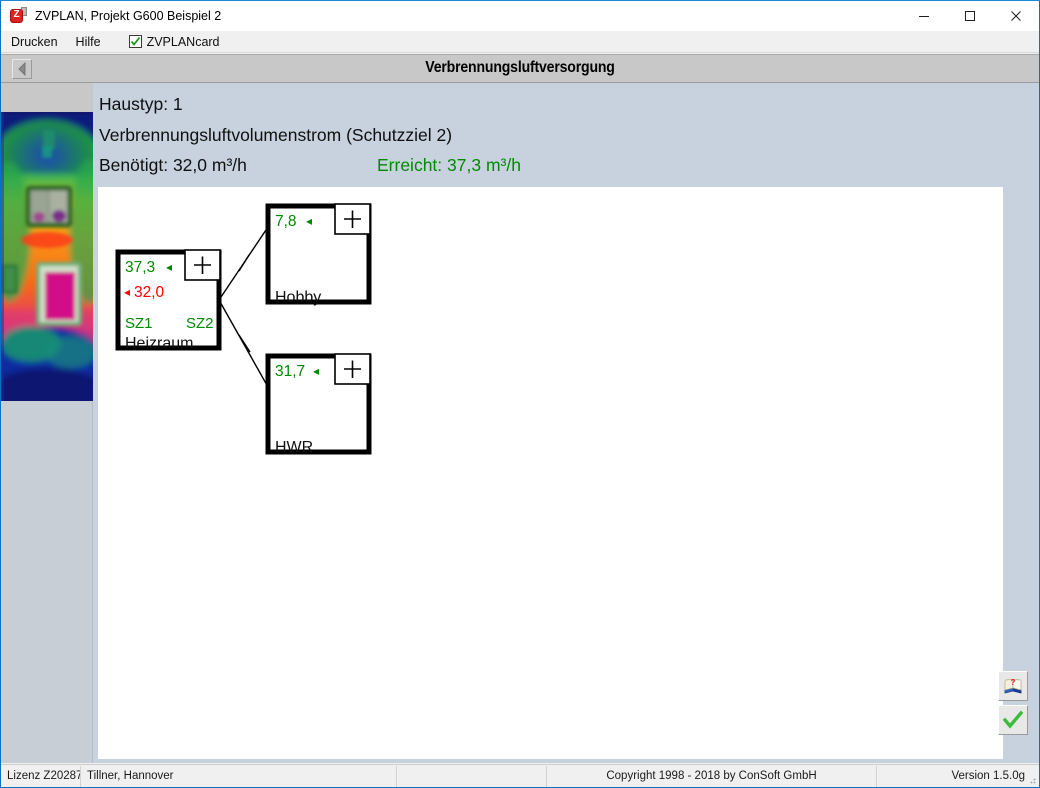 This screenshot has width=1040, height=788. What do you see at coordinates (47, 97) in the screenshot?
I see `sidebar-top-strip` at bounding box center [47, 97].